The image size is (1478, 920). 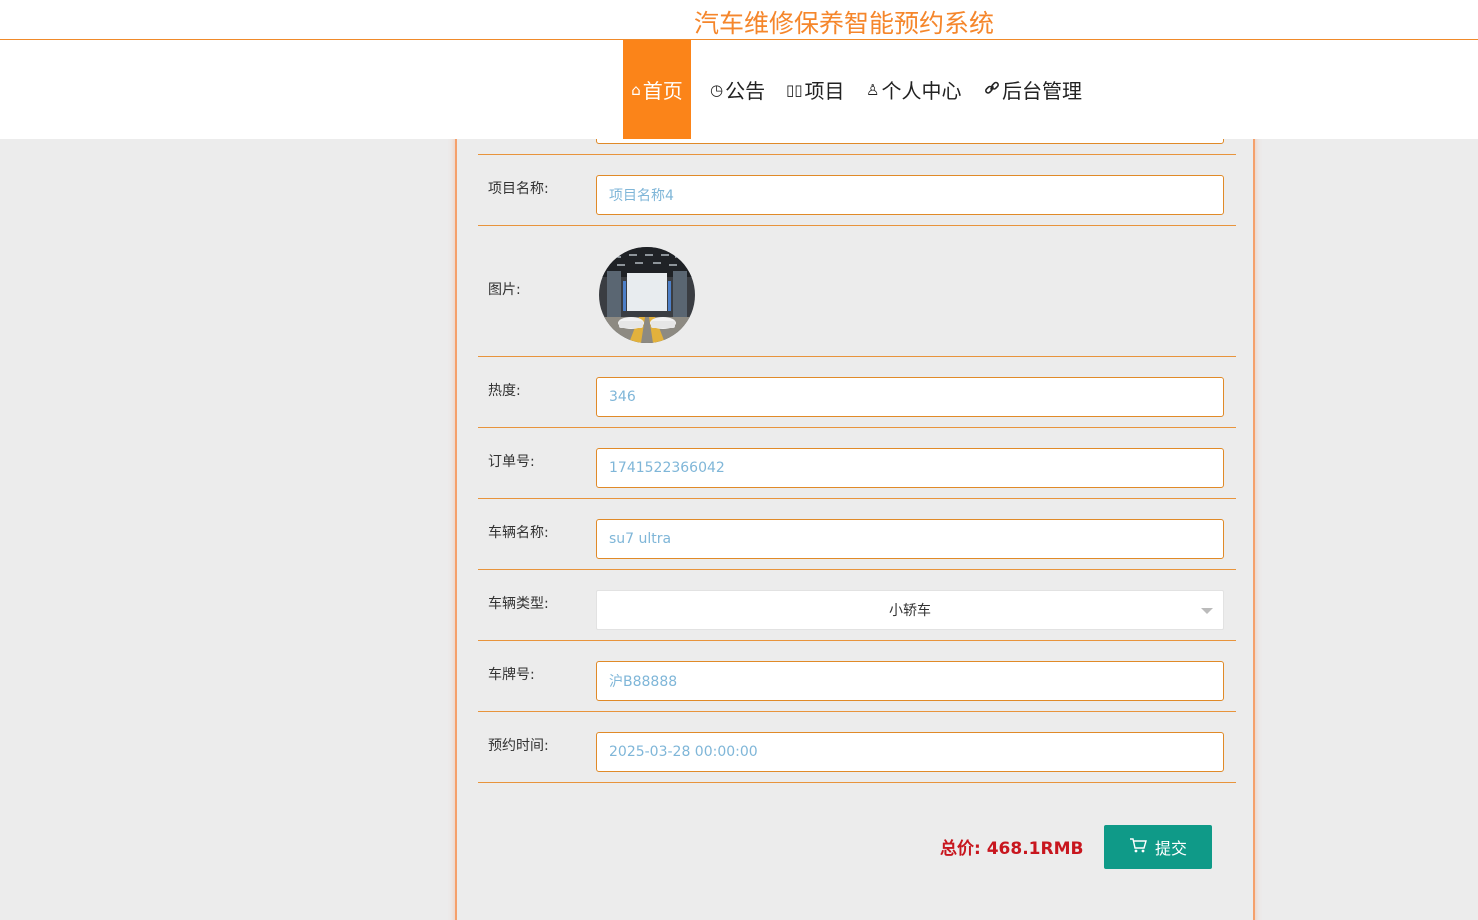 I want to click on user-icon: ♙, so click(x=873, y=89).